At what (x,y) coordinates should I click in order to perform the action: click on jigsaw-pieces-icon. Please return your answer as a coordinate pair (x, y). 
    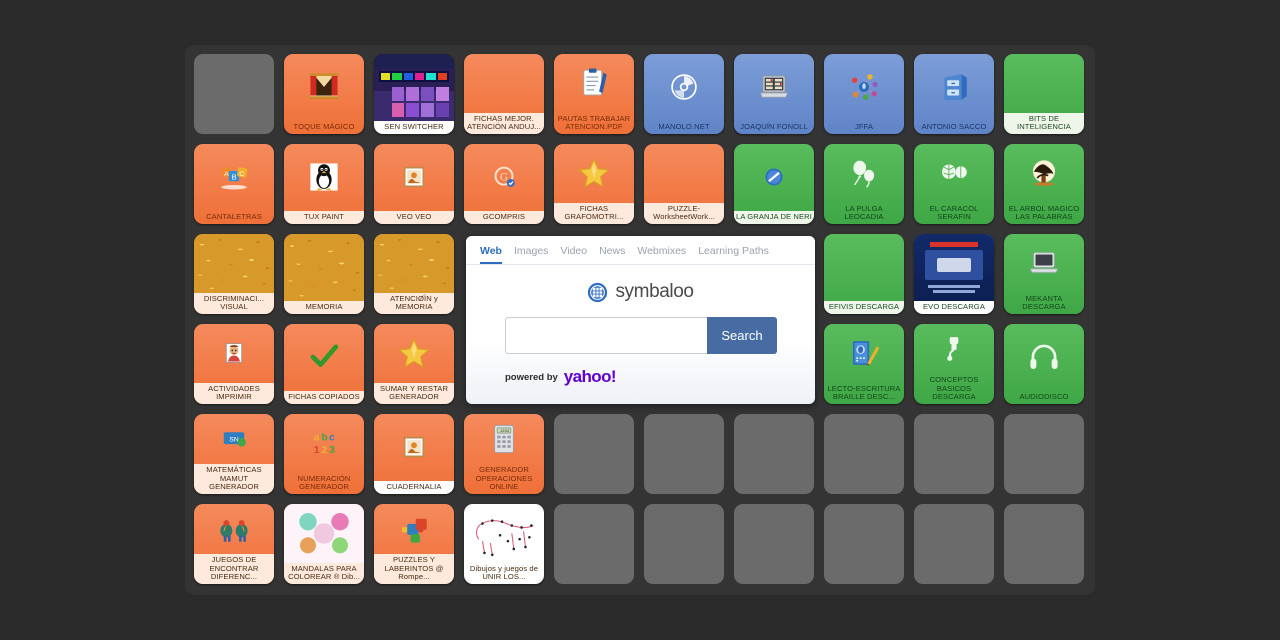
    Looking at the image, I should click on (414, 529).